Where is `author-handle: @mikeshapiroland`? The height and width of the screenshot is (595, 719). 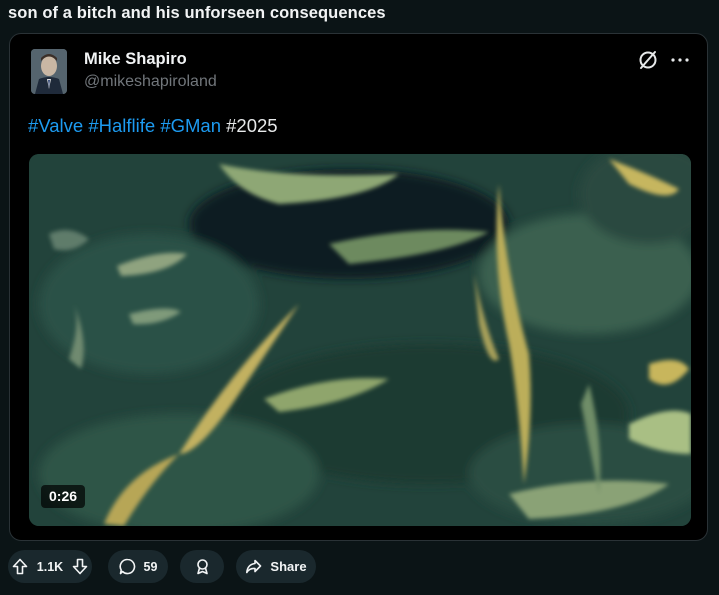 author-handle: @mikeshapiroland is located at coordinates (150, 82).